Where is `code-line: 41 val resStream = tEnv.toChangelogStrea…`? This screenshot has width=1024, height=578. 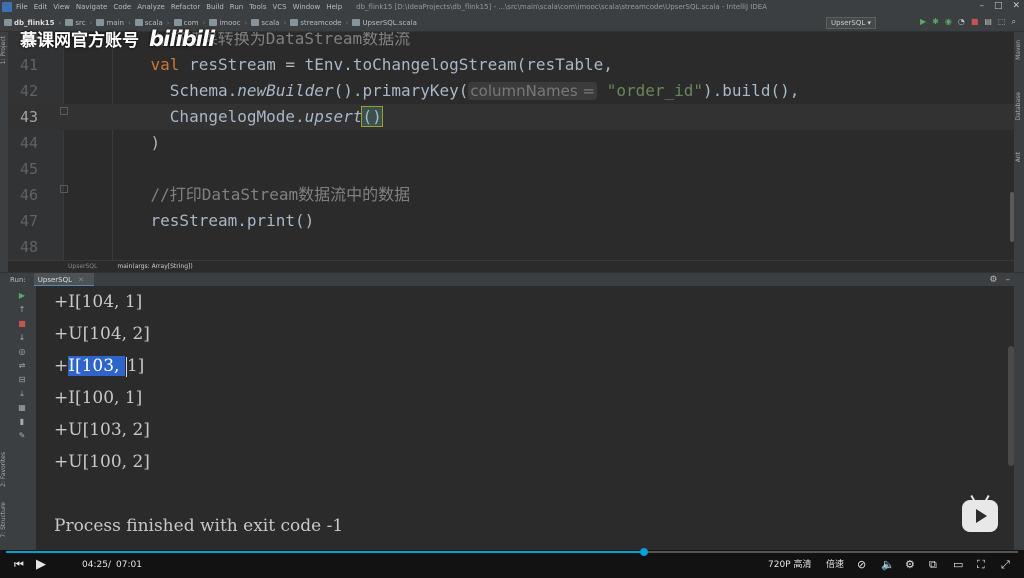 code-line: 41 val resStream = tEnv.toChangelogStrea… is located at coordinates (511, 65).